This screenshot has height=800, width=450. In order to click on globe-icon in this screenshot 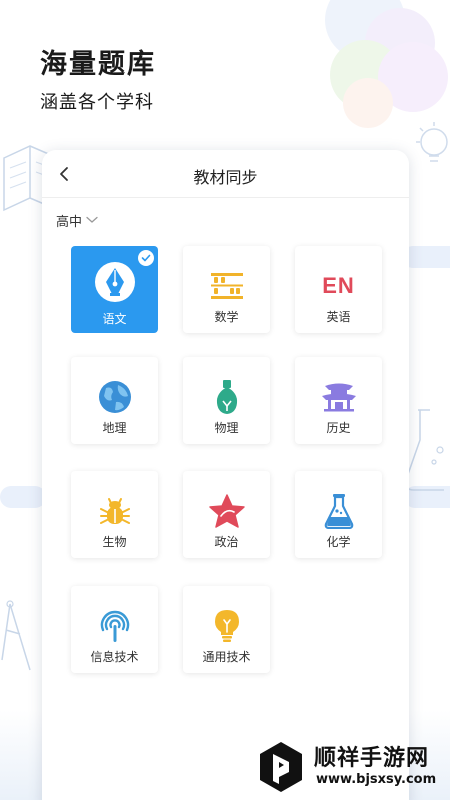, I will do `click(115, 397)`.